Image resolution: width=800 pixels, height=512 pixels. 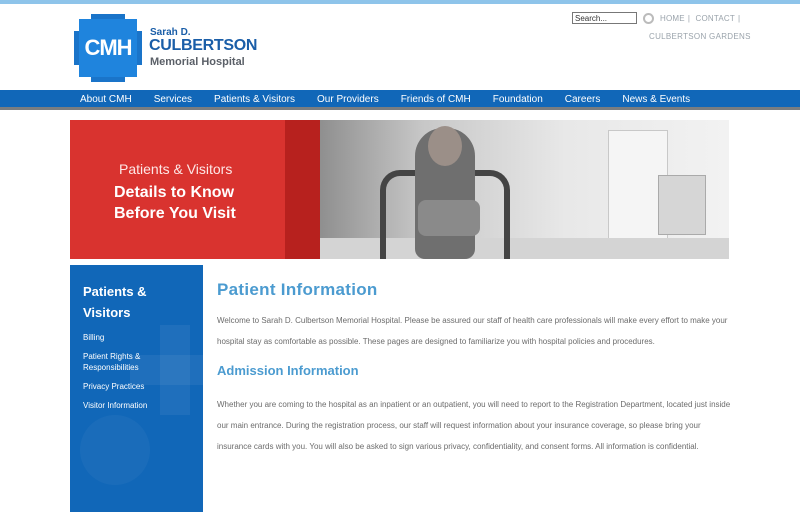 I want to click on section-heading: Admission Information, so click(x=288, y=370).